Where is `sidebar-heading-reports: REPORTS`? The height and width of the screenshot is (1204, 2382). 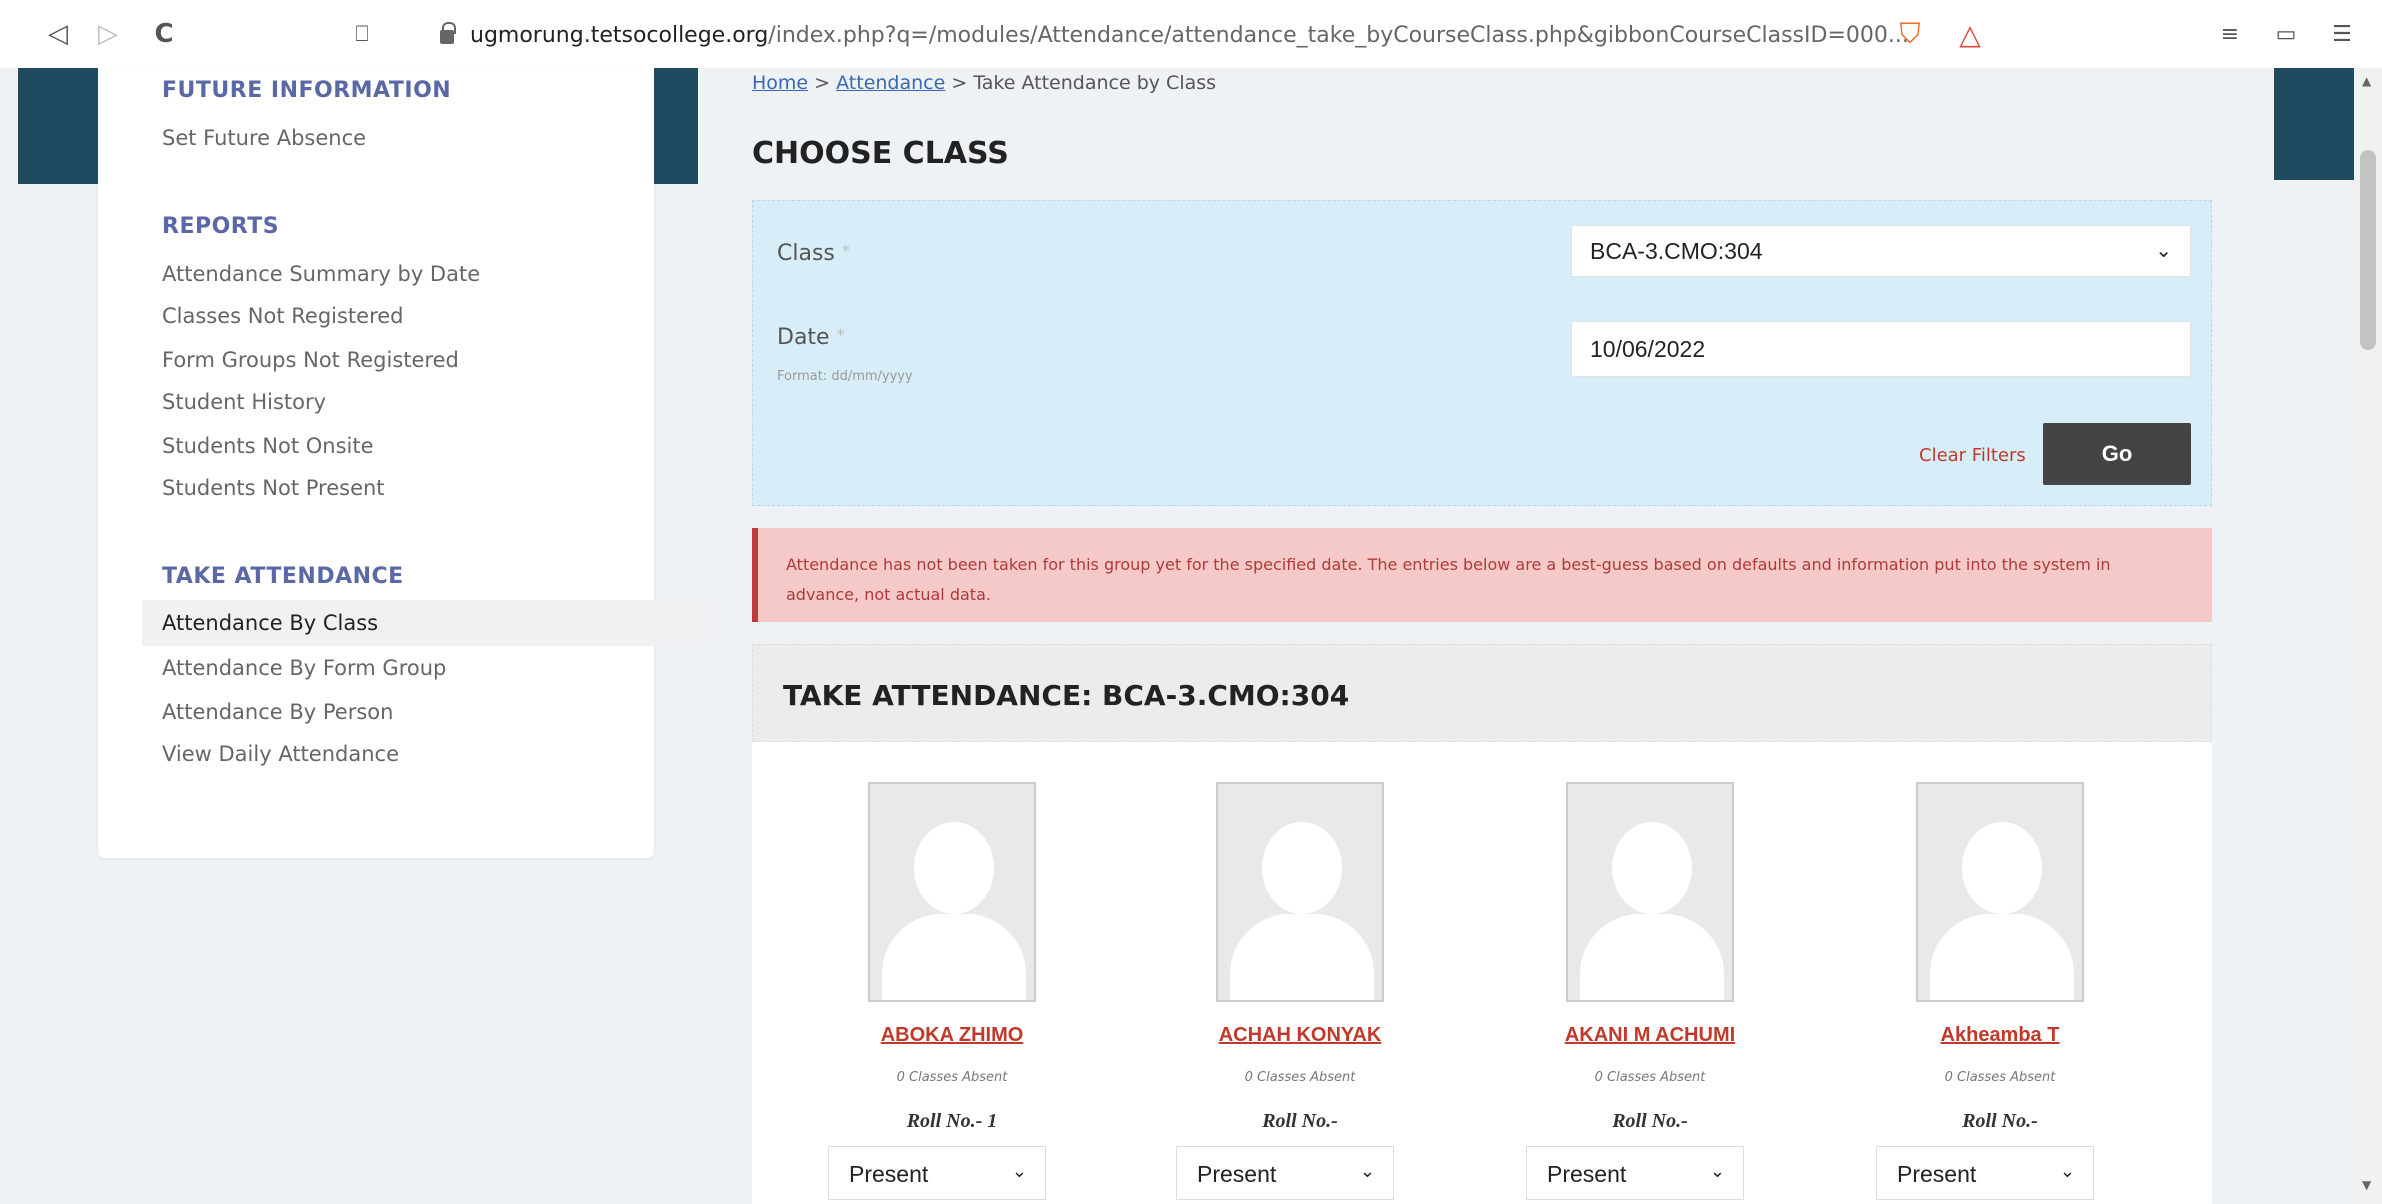
sidebar-heading-reports: REPORTS is located at coordinates (221, 226).